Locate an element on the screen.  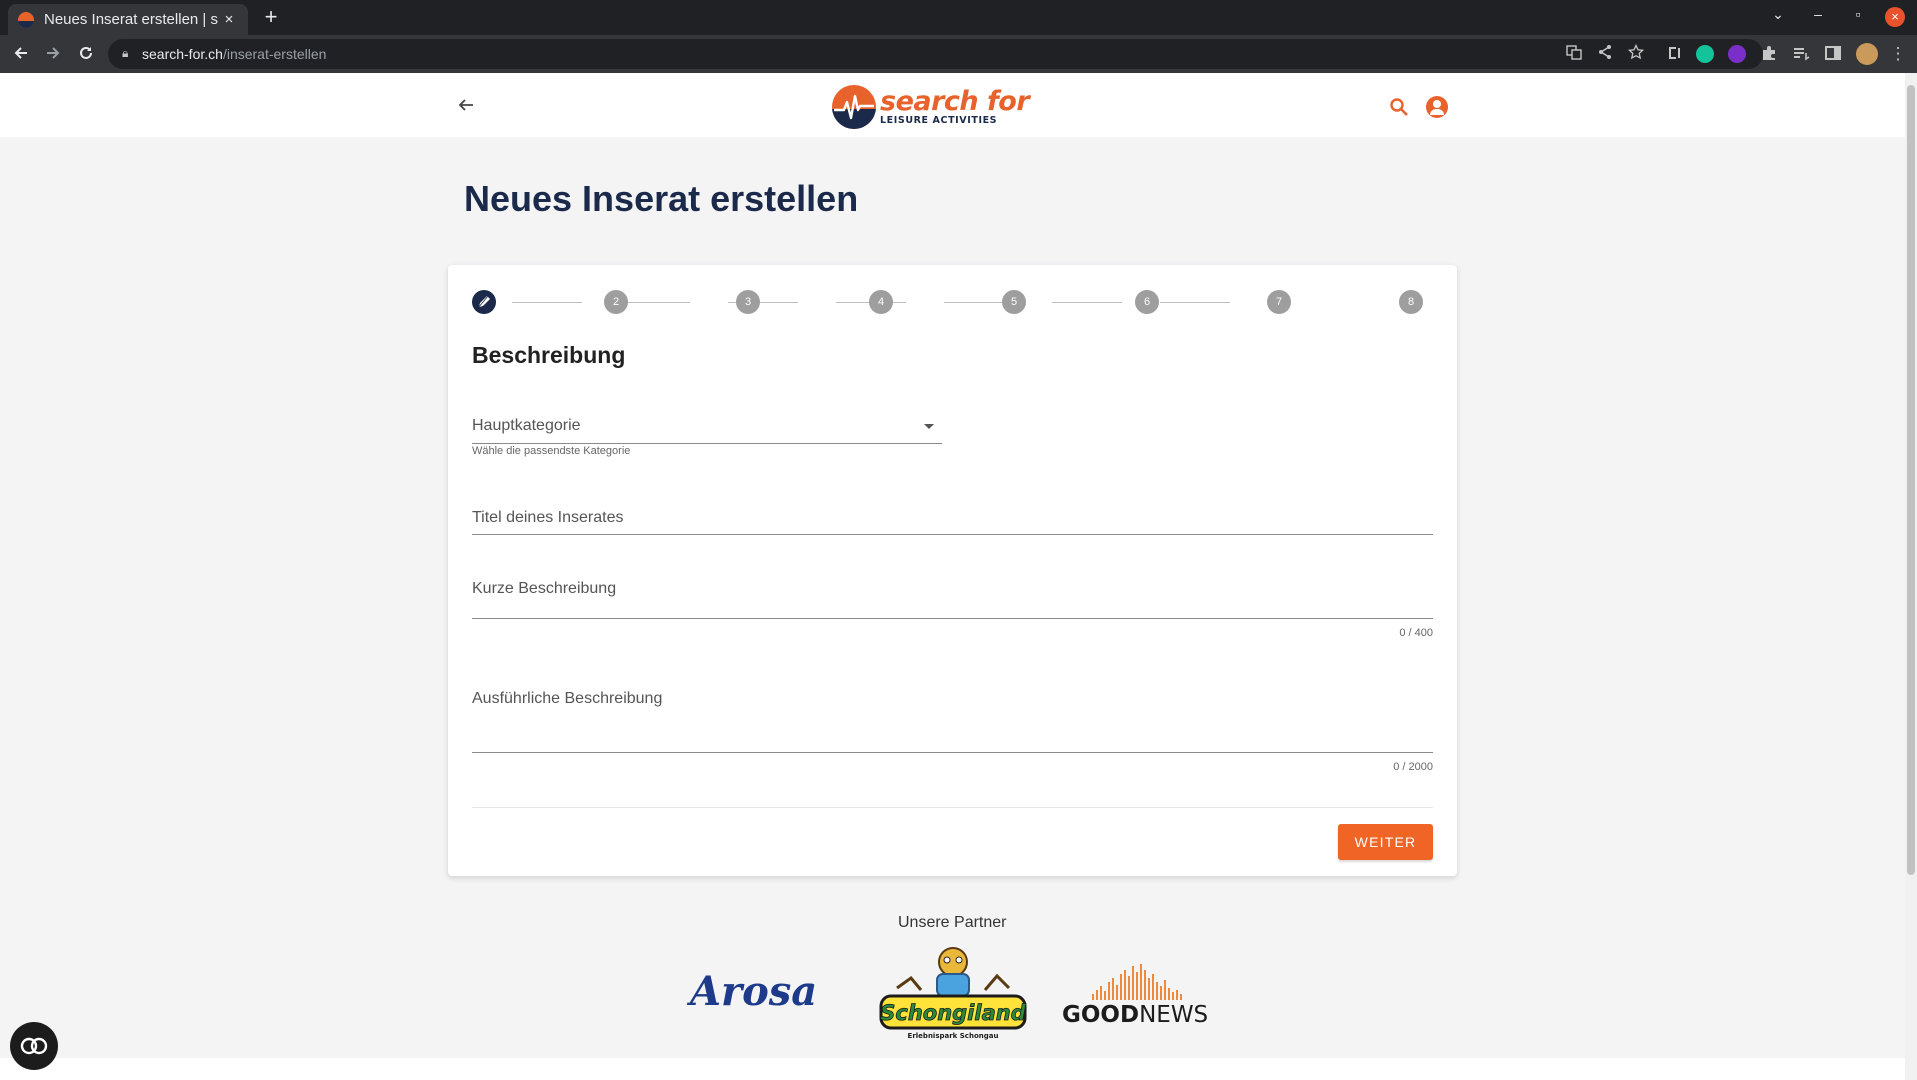
grammarly-icon is located at coordinates (1705, 54).